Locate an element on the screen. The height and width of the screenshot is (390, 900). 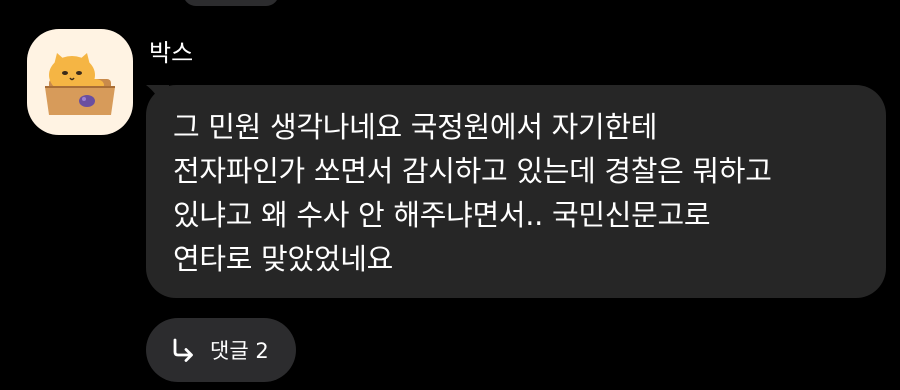
replies-count-label: 댓글 2 is located at coordinates (239, 351).